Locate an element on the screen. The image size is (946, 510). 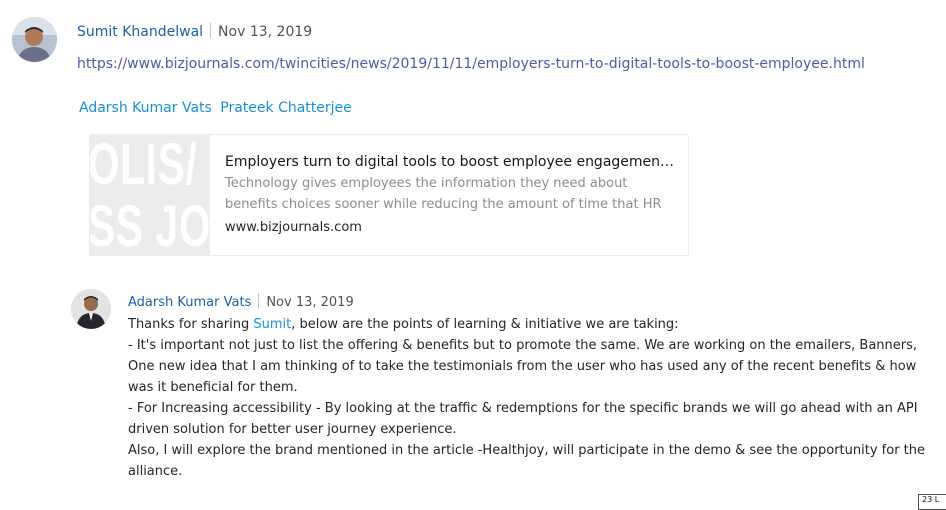
reply-author-name: Adarsh Kumar Vats is located at coordinates (189, 302).